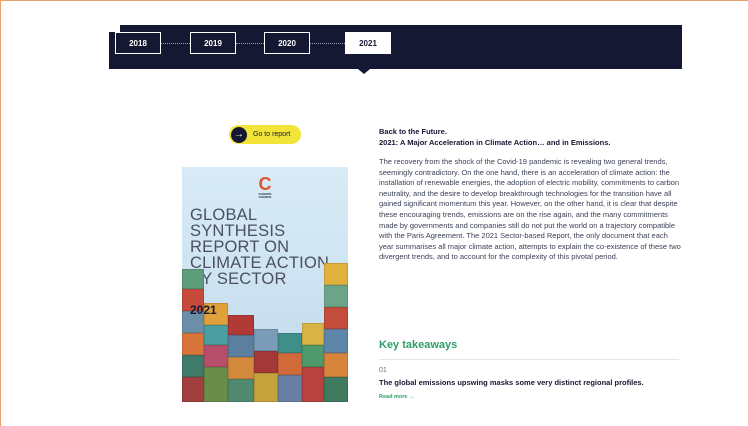  I want to click on arrow-right-icon: →, so click(239, 134).